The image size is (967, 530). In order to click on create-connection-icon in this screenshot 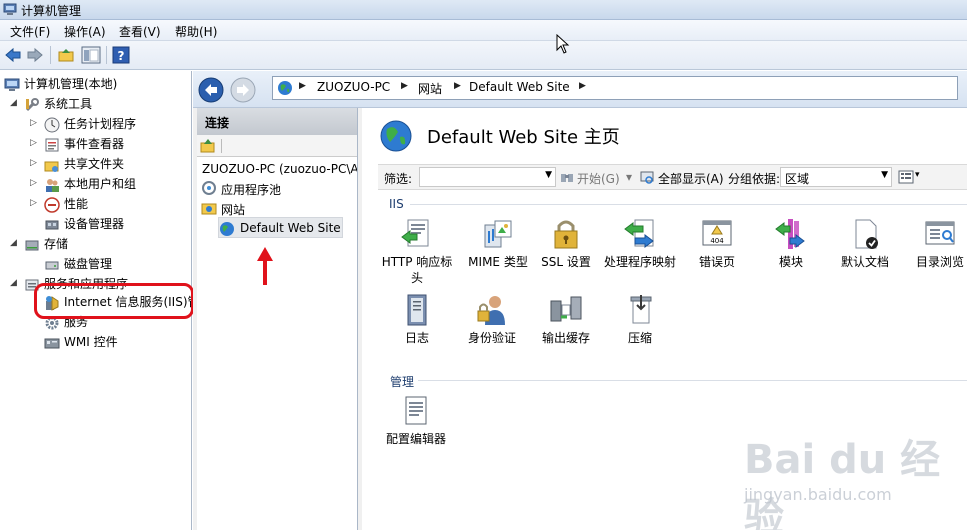, I will do `click(208, 146)`.